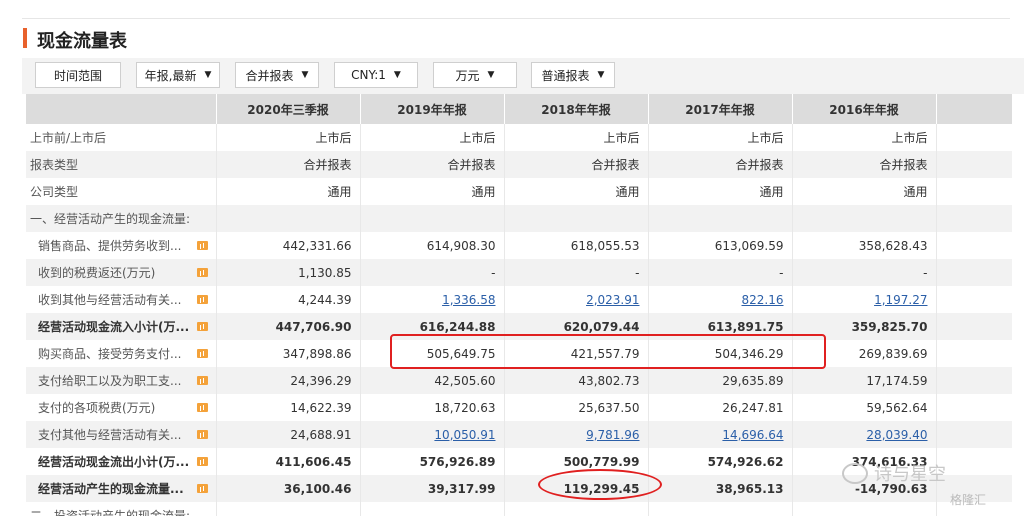 The height and width of the screenshot is (516, 1024). Describe the element at coordinates (457, 326) in the screenshot. I see `cell-value: 616,244.88` at that location.